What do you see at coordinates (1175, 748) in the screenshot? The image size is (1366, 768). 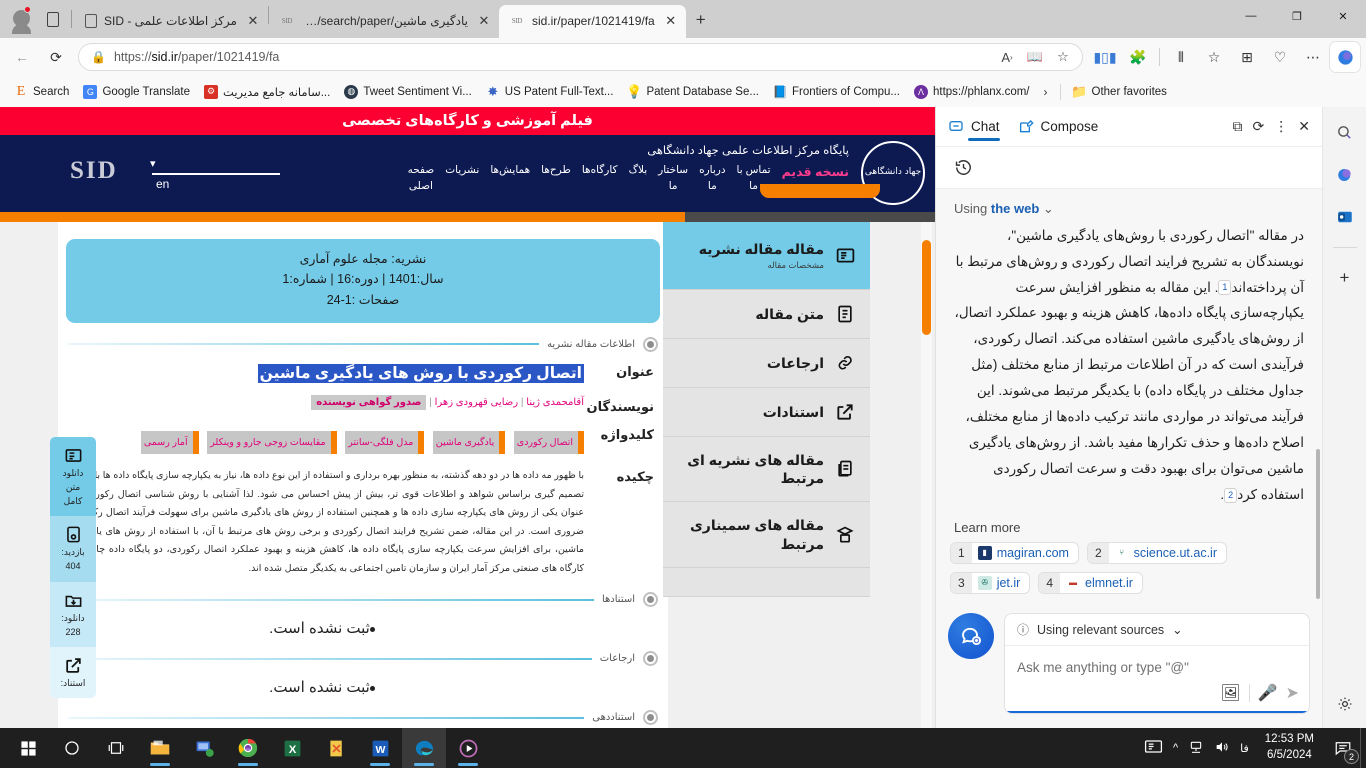 I see `tray-overflow-icon: ^` at bounding box center [1175, 748].